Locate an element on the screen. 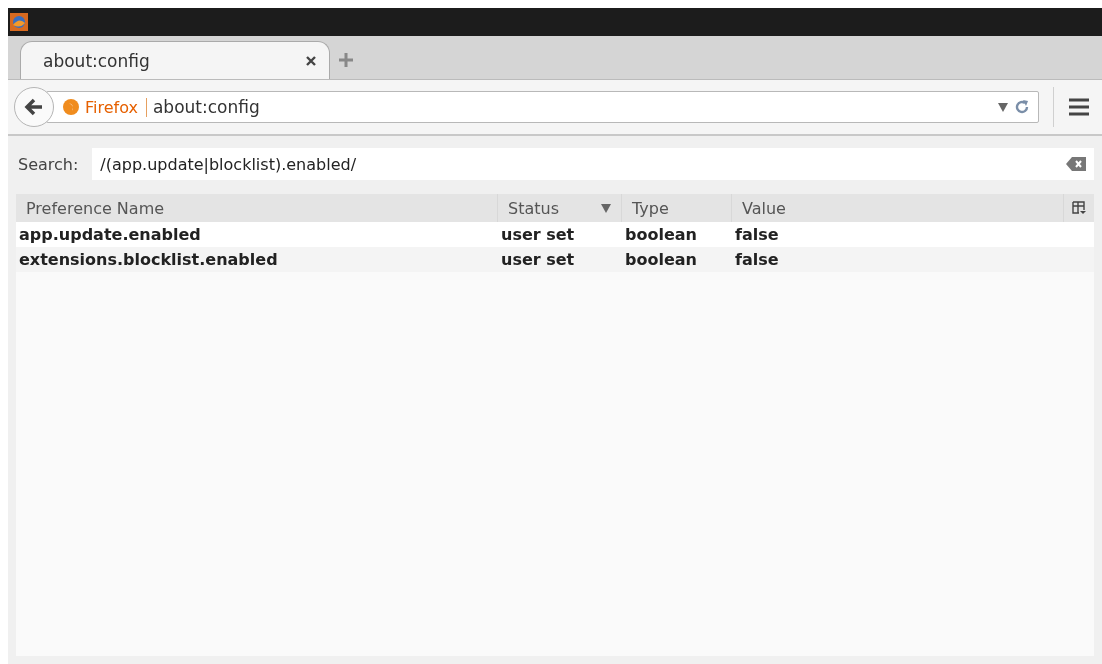 This screenshot has width=1102, height=664. close-icon is located at coordinates (311, 60).